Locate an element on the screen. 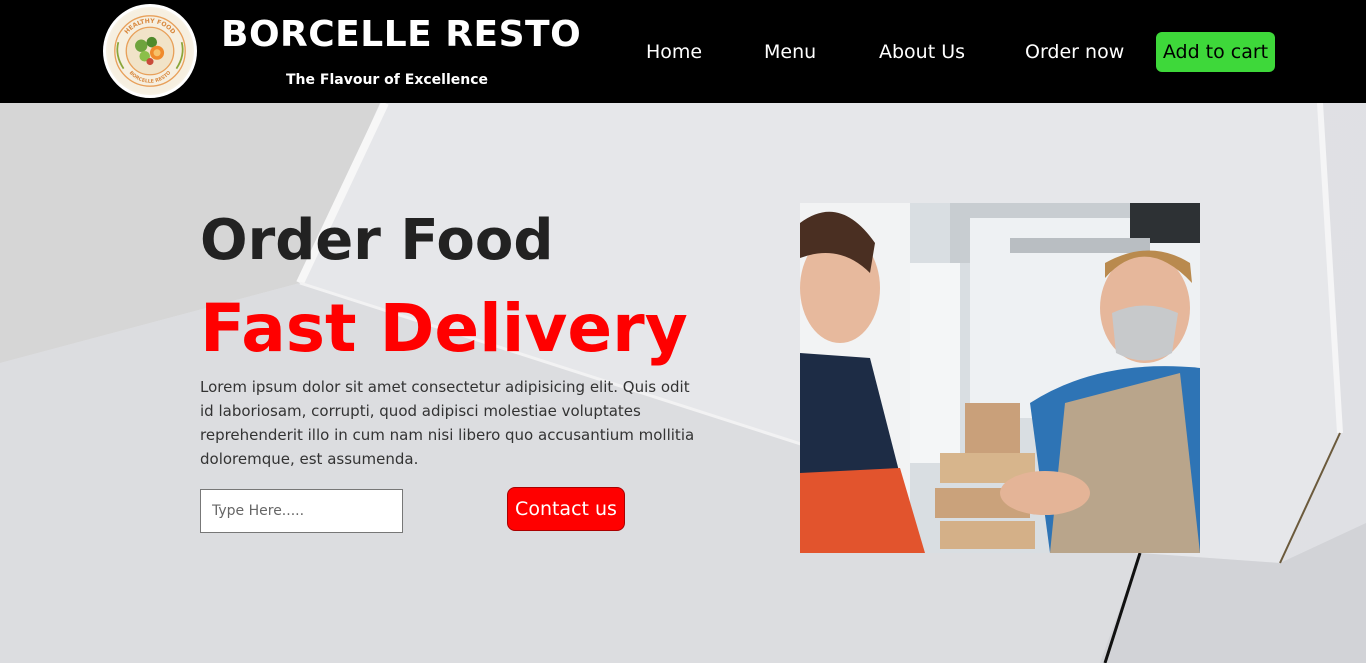 The image size is (1366, 663). nav-link-menu: Menu is located at coordinates (790, 52).